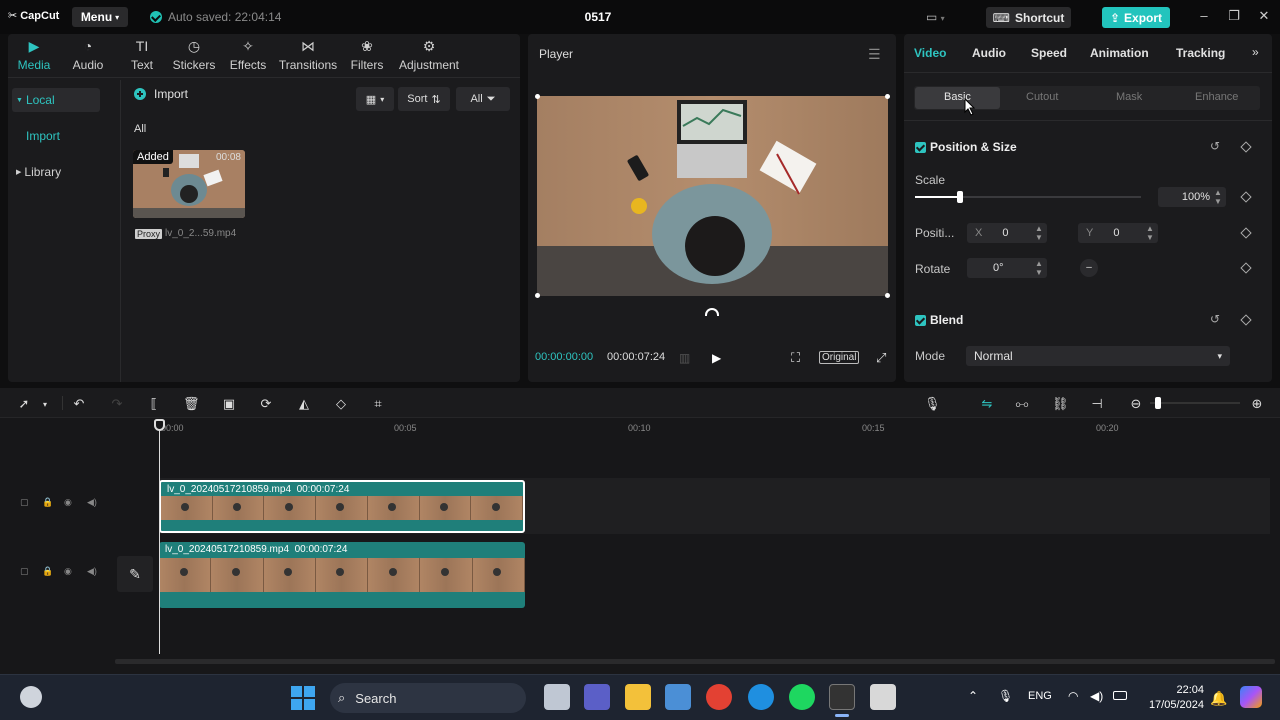  I want to click on timeline-grid-icon: ▥, so click(684, 358).